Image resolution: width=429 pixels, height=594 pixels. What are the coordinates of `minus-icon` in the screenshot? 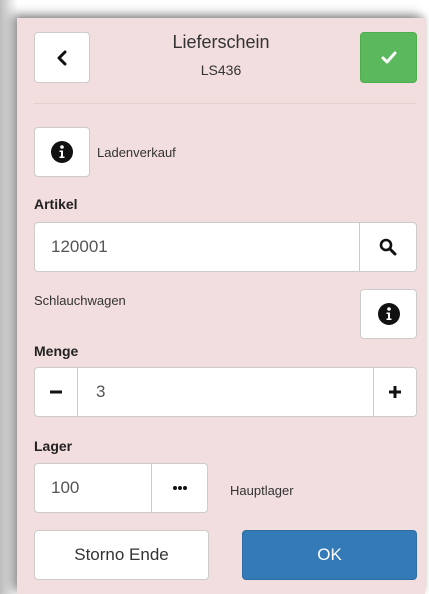 It's located at (56, 392).